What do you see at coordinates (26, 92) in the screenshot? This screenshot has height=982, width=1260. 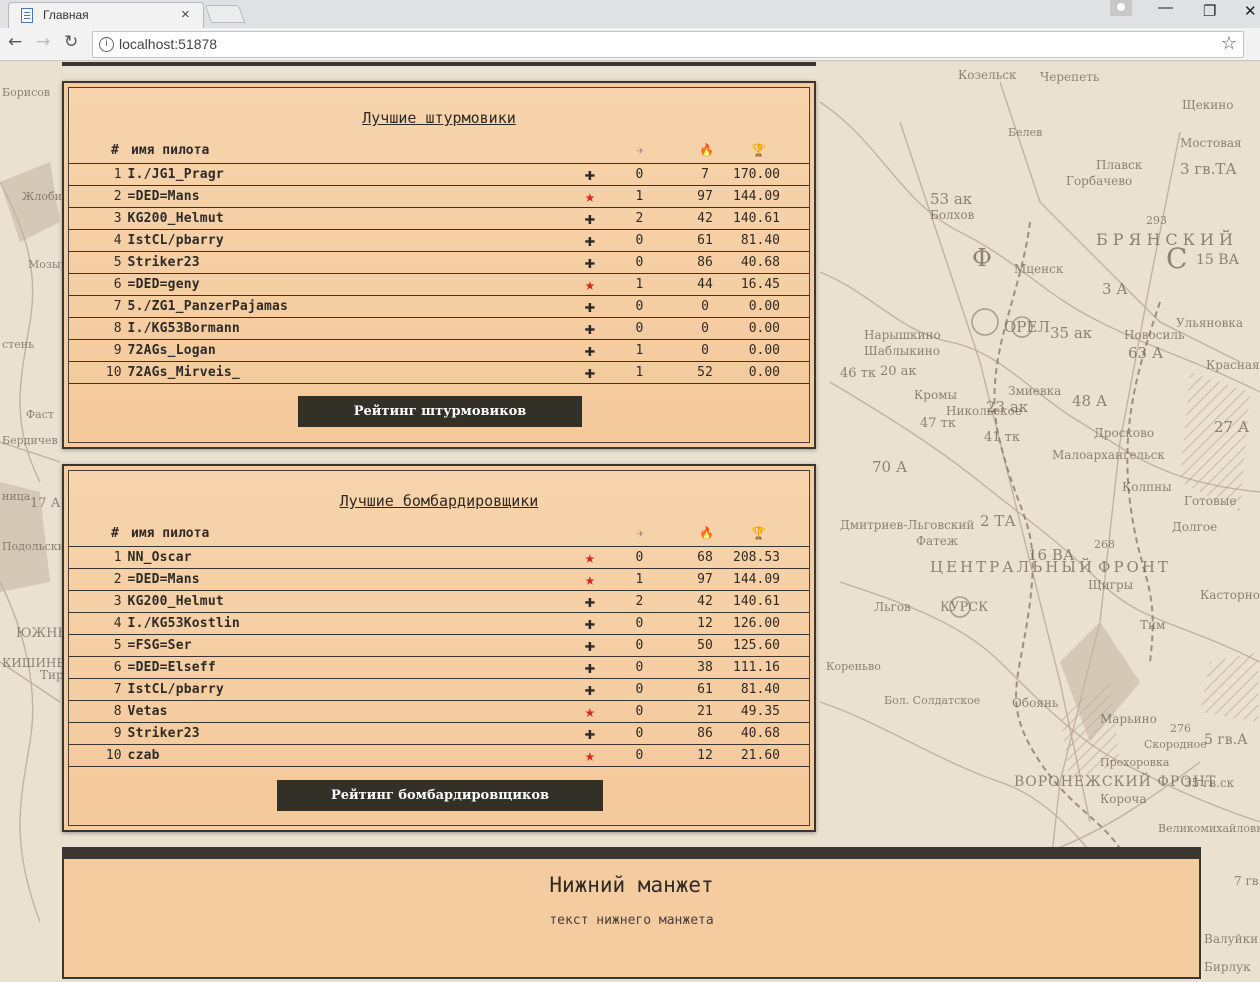 I see `map-label: Борисов` at bounding box center [26, 92].